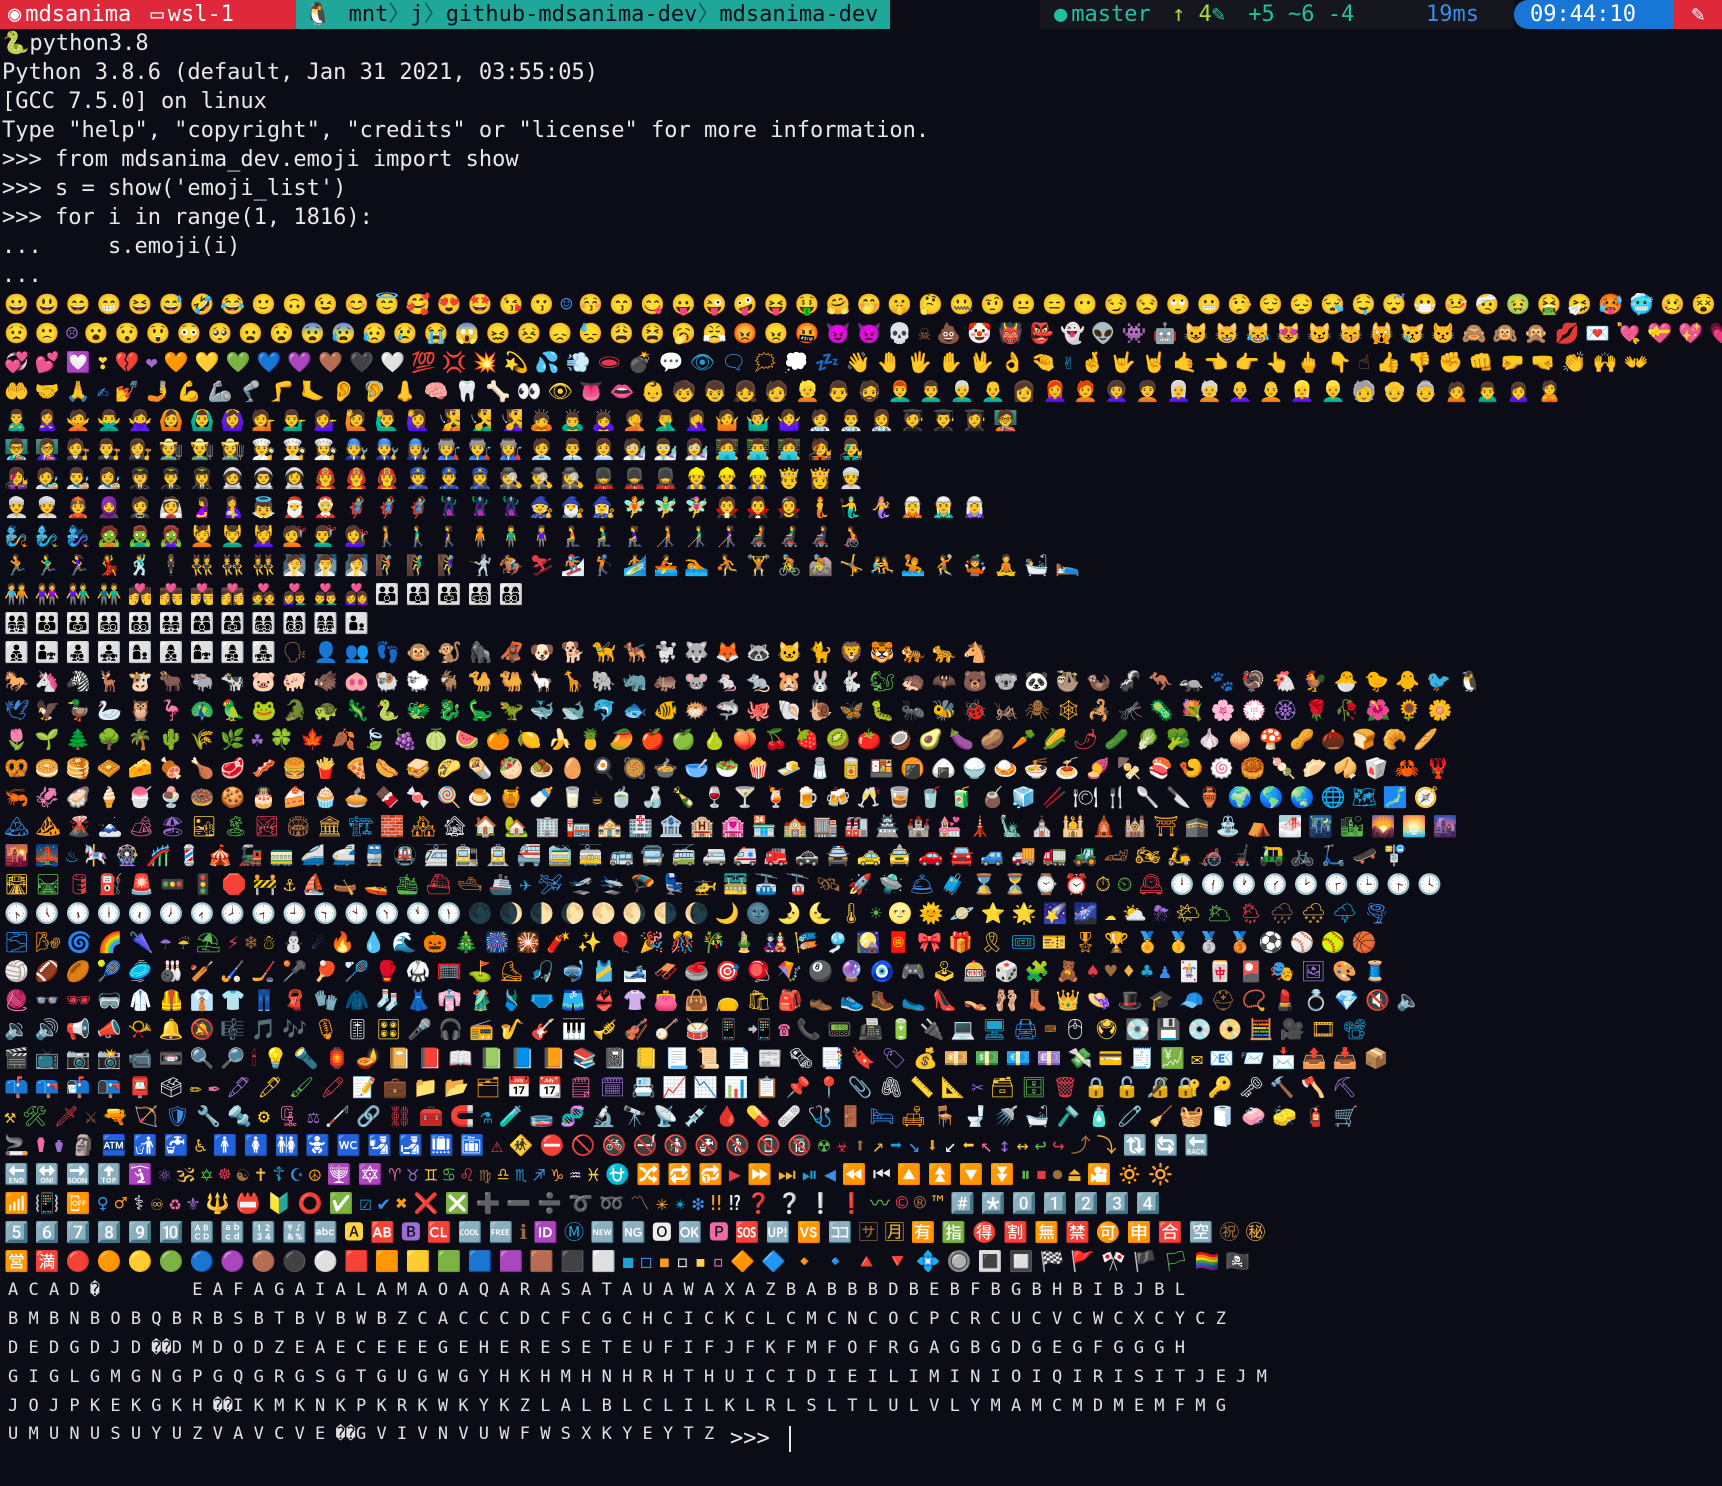 Image resolution: width=1722 pixels, height=1486 pixels. I want to click on emoji-glyph: 🐠, so click(669, 710).